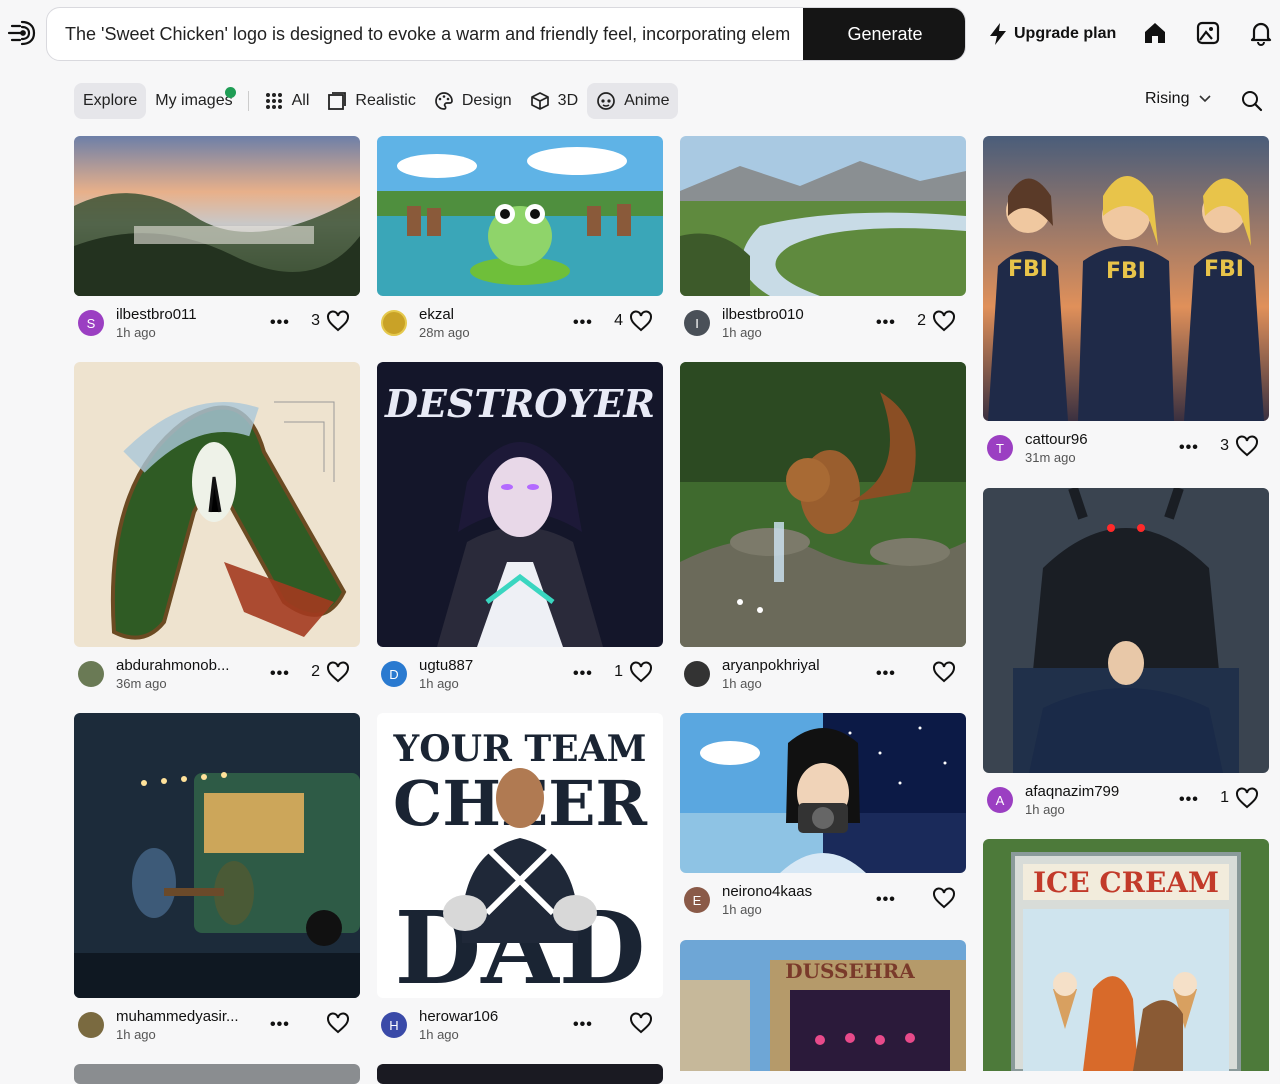 This screenshot has height=1084, width=1280. What do you see at coordinates (823, 673) in the screenshot?
I see `card-meta: aryanpokhriyal 1h ago •••` at bounding box center [823, 673].